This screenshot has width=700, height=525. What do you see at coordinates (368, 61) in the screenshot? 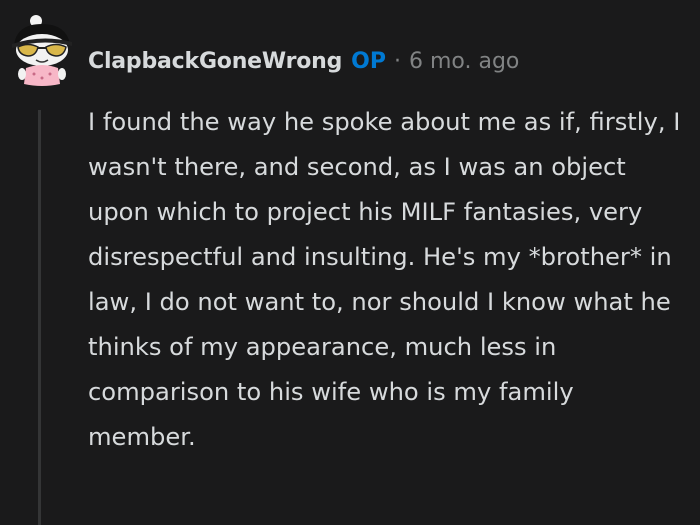
I see `op-badge: OP` at bounding box center [368, 61].